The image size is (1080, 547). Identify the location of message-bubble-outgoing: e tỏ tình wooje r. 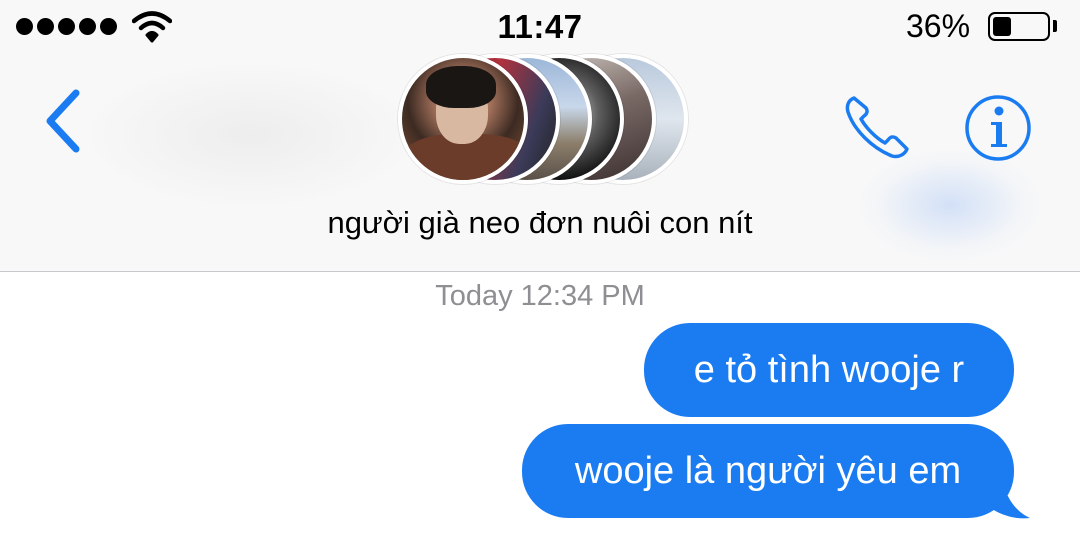
(829, 370).